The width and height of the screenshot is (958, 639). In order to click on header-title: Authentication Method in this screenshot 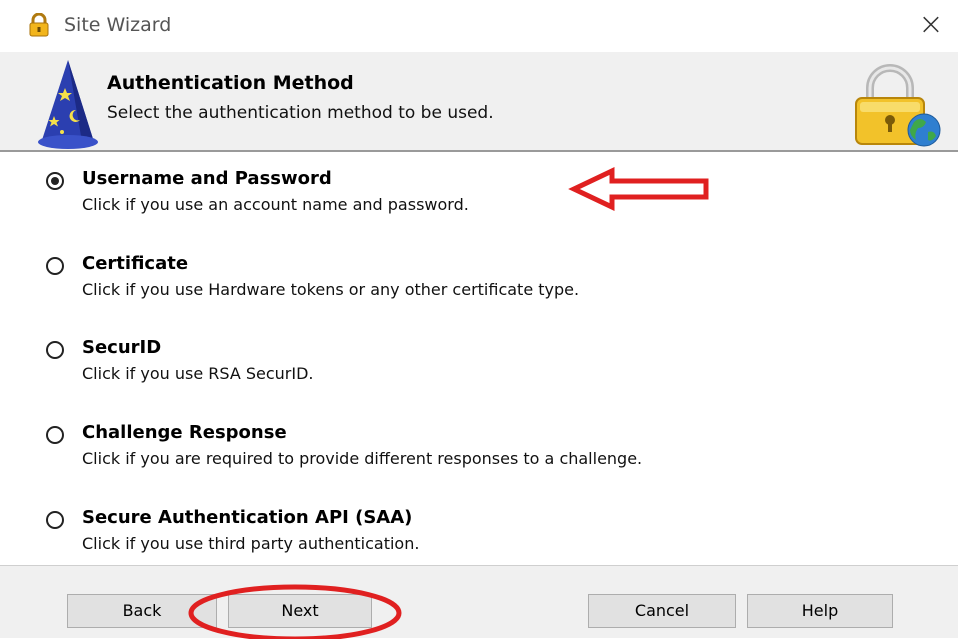, I will do `click(230, 83)`.